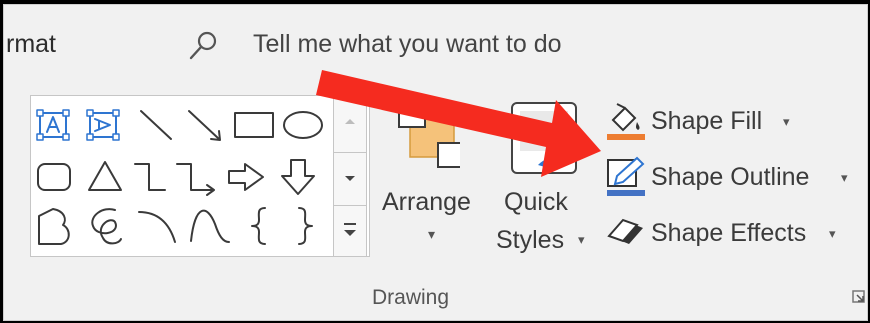  What do you see at coordinates (536, 202) in the screenshot?
I see `quick-styles-label-line1: Quick` at bounding box center [536, 202].